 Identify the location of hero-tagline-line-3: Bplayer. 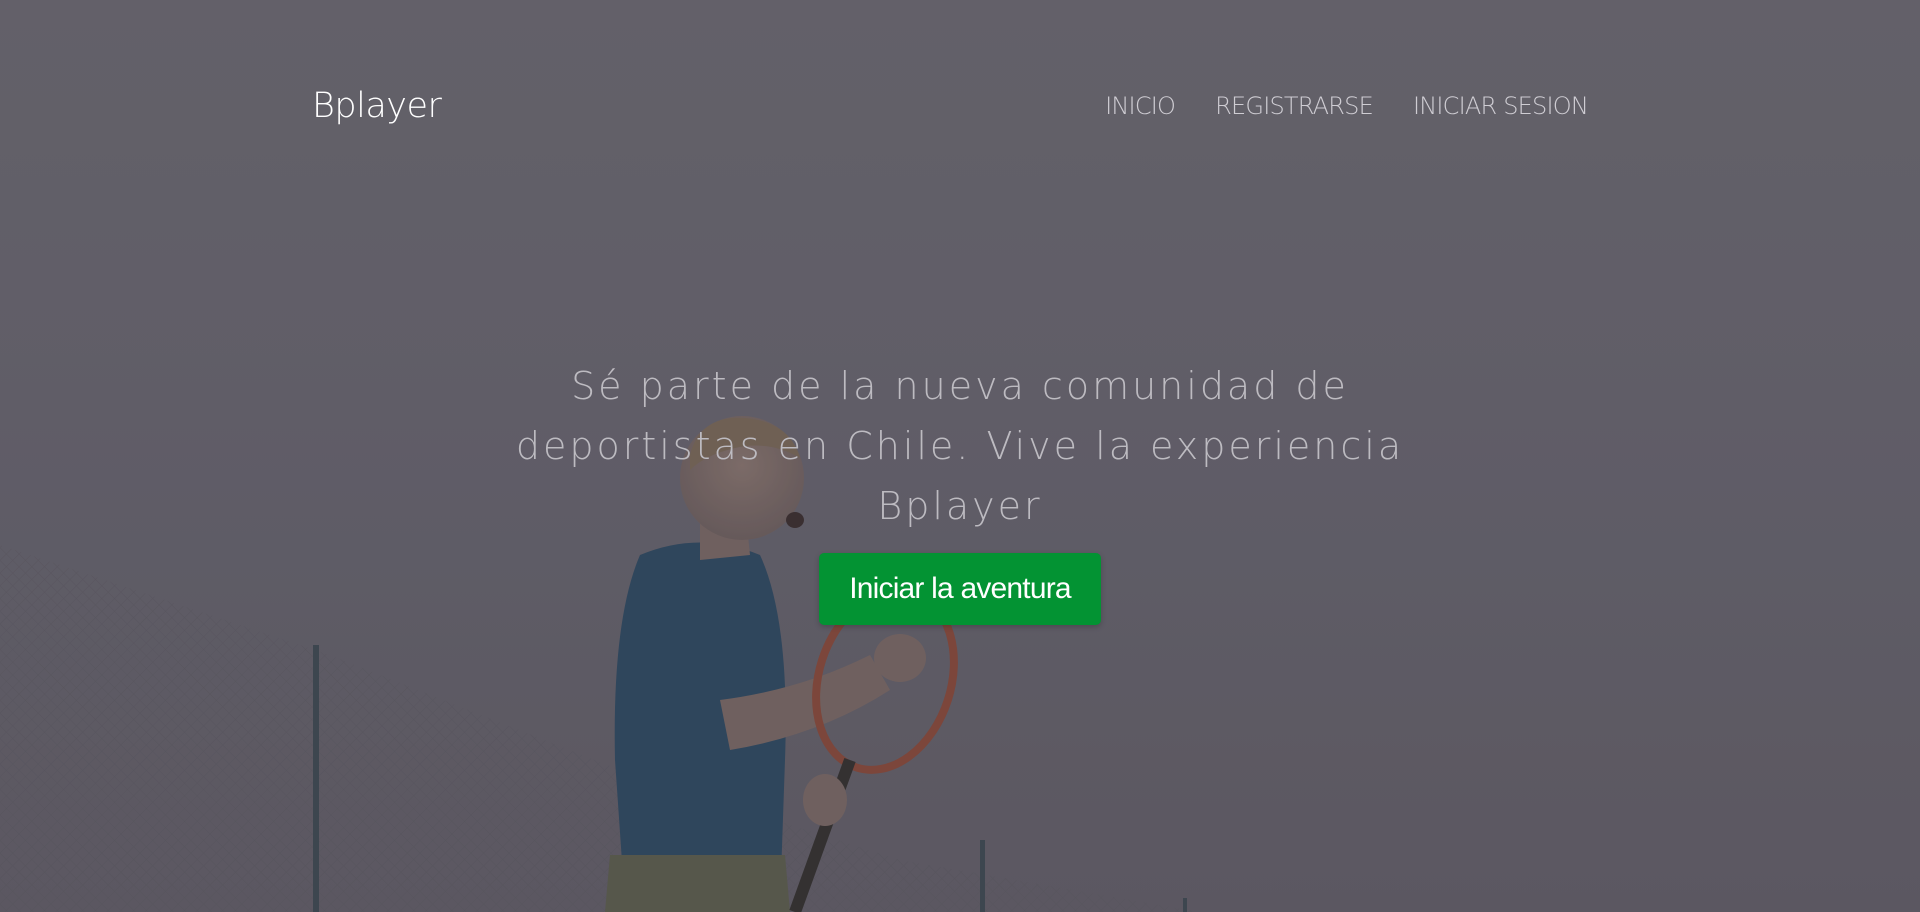
(960, 506).